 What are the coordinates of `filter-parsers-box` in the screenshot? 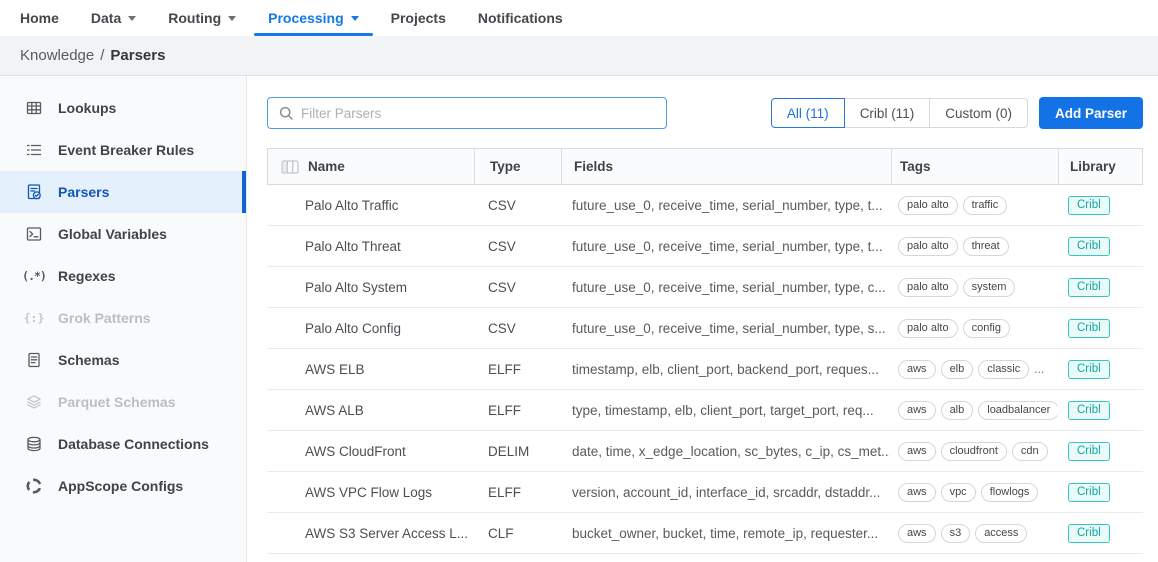 It's located at (467, 113).